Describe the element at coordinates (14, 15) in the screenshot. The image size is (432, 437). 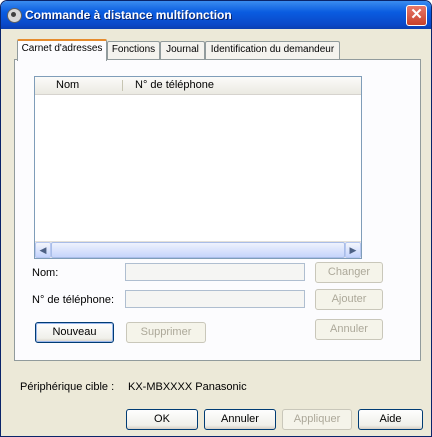
I see `app-icon` at that location.